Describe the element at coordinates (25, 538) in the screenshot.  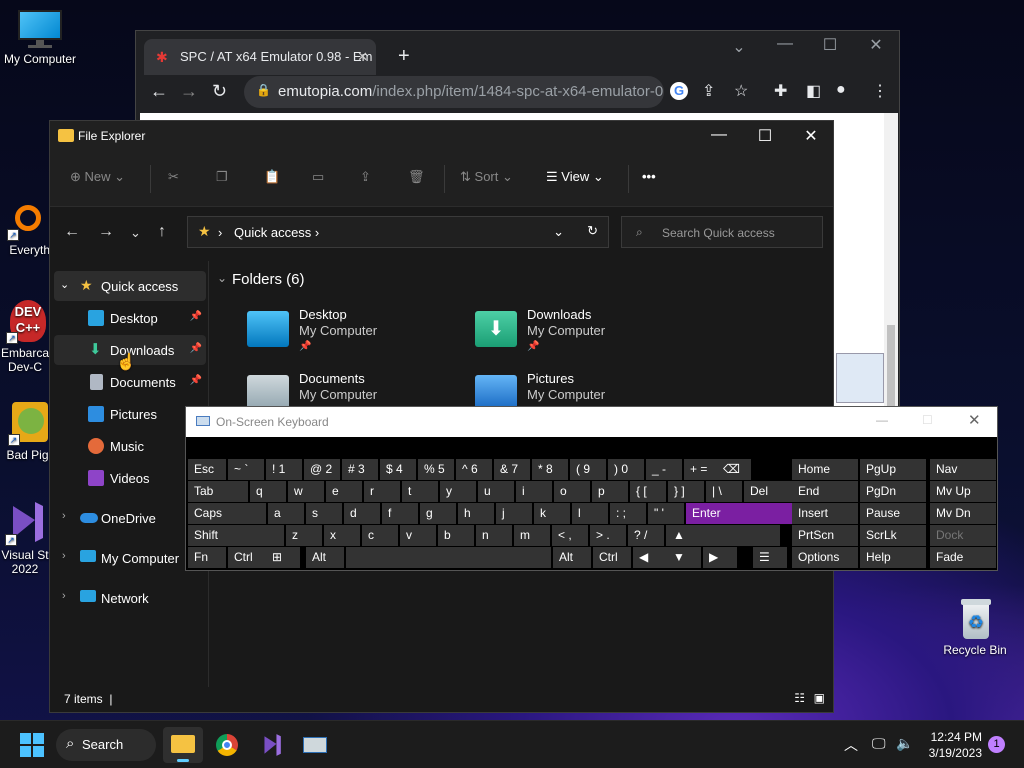
I see `desktop-icon-visual-studio-2022: ↗ Visual St 2022` at that location.